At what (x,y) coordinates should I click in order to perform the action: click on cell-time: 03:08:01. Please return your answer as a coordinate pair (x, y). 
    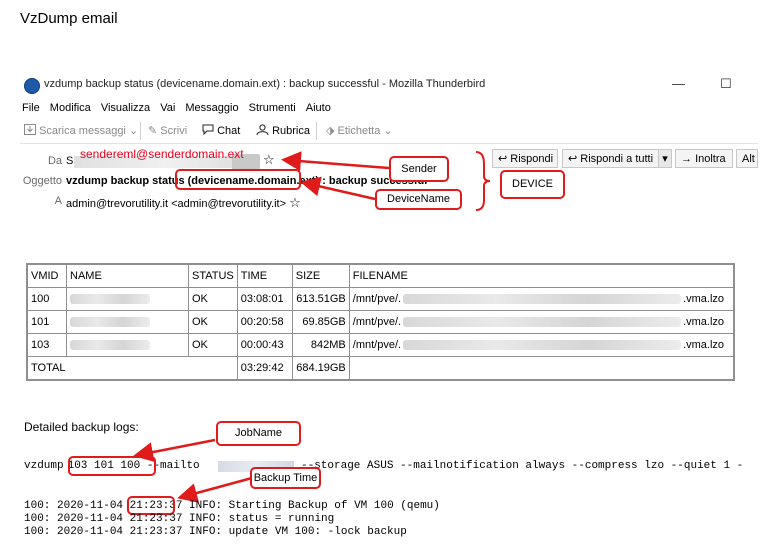
    Looking at the image, I should click on (264, 299).